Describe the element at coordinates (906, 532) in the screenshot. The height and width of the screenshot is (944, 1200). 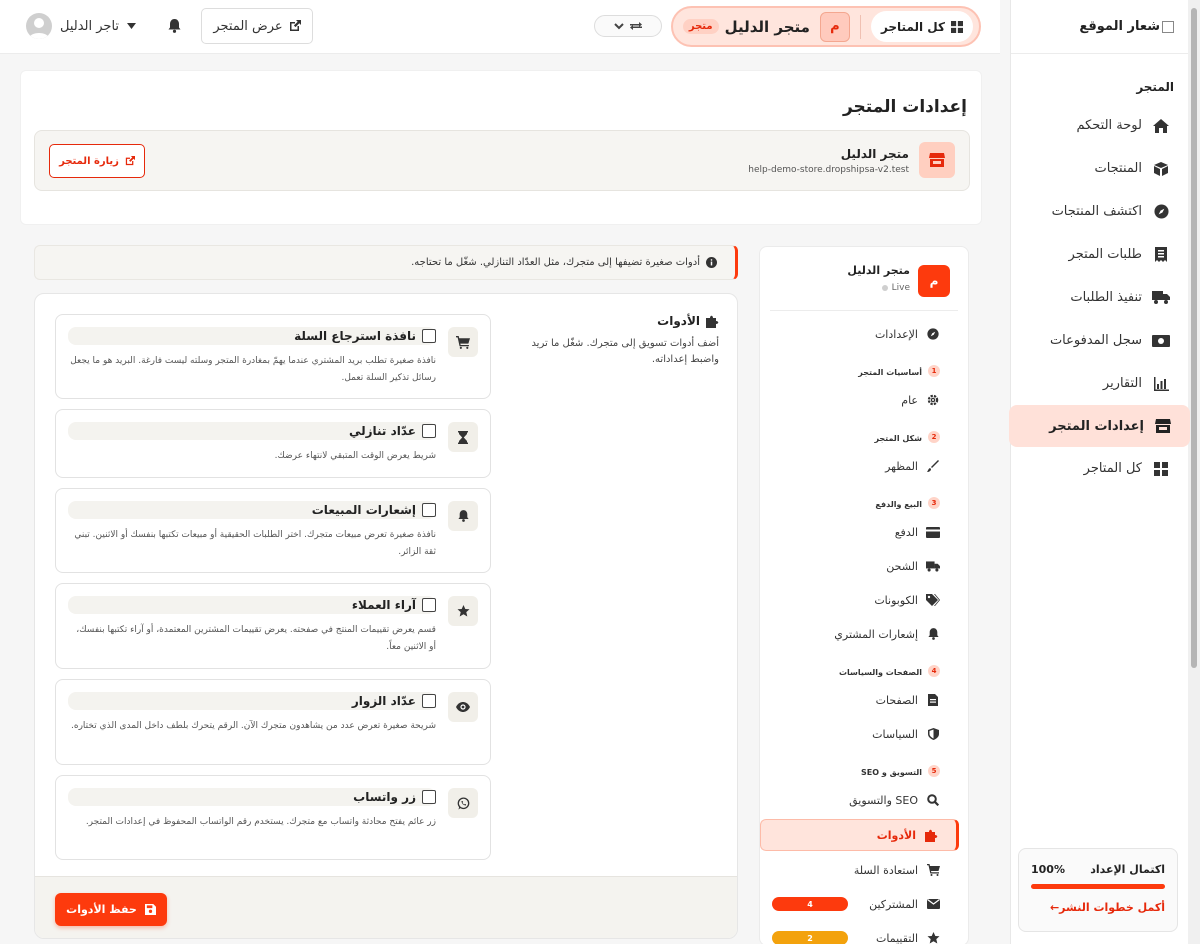
I see `settings-nav-label: الدفع` at that location.